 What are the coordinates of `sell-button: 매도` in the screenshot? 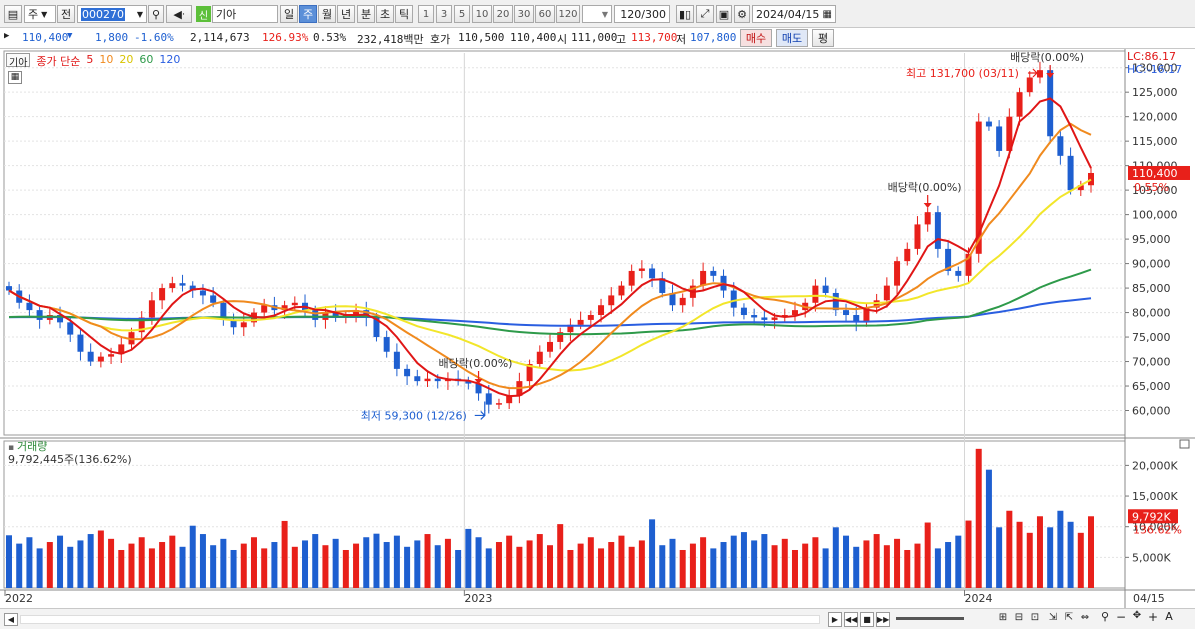 It's located at (792, 38).